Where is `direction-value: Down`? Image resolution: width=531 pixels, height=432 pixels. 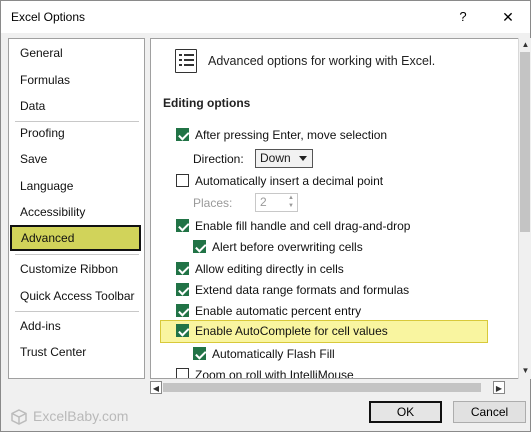 direction-value: Down is located at coordinates (275, 158).